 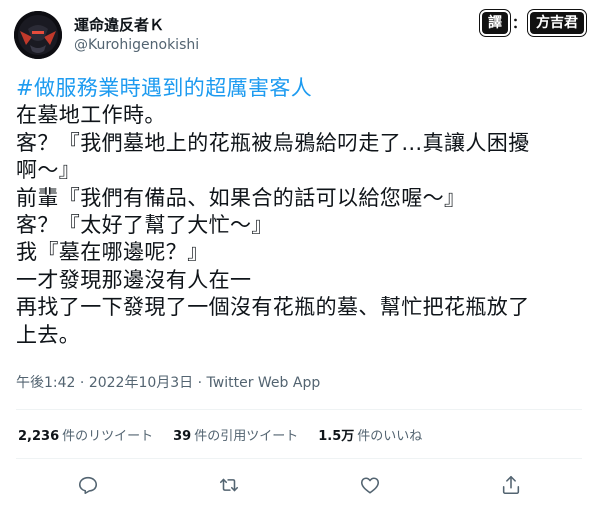 What do you see at coordinates (48, 334) in the screenshot?
I see `tweet-line: 上去。` at bounding box center [48, 334].